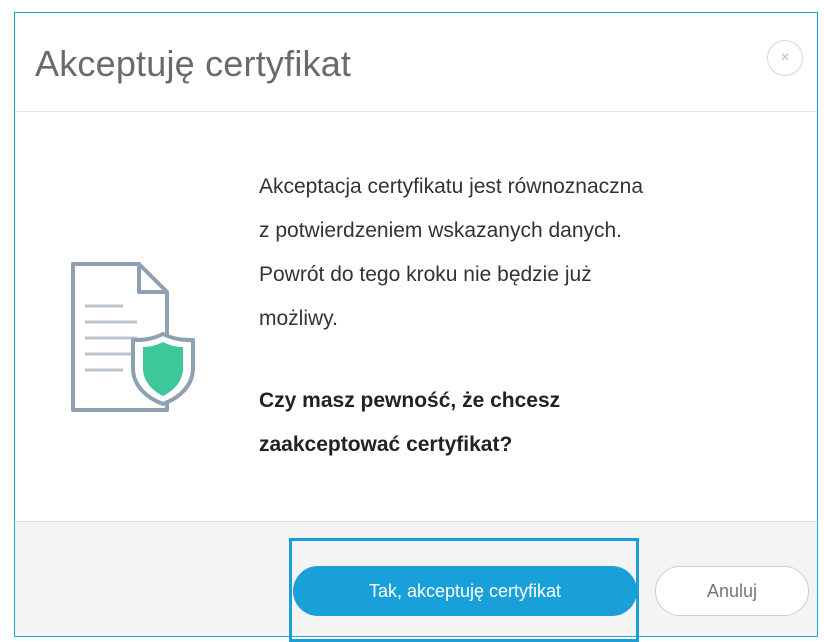  What do you see at coordinates (410, 400) in the screenshot?
I see `question-line: Czy masz pewność, że chcesz` at bounding box center [410, 400].